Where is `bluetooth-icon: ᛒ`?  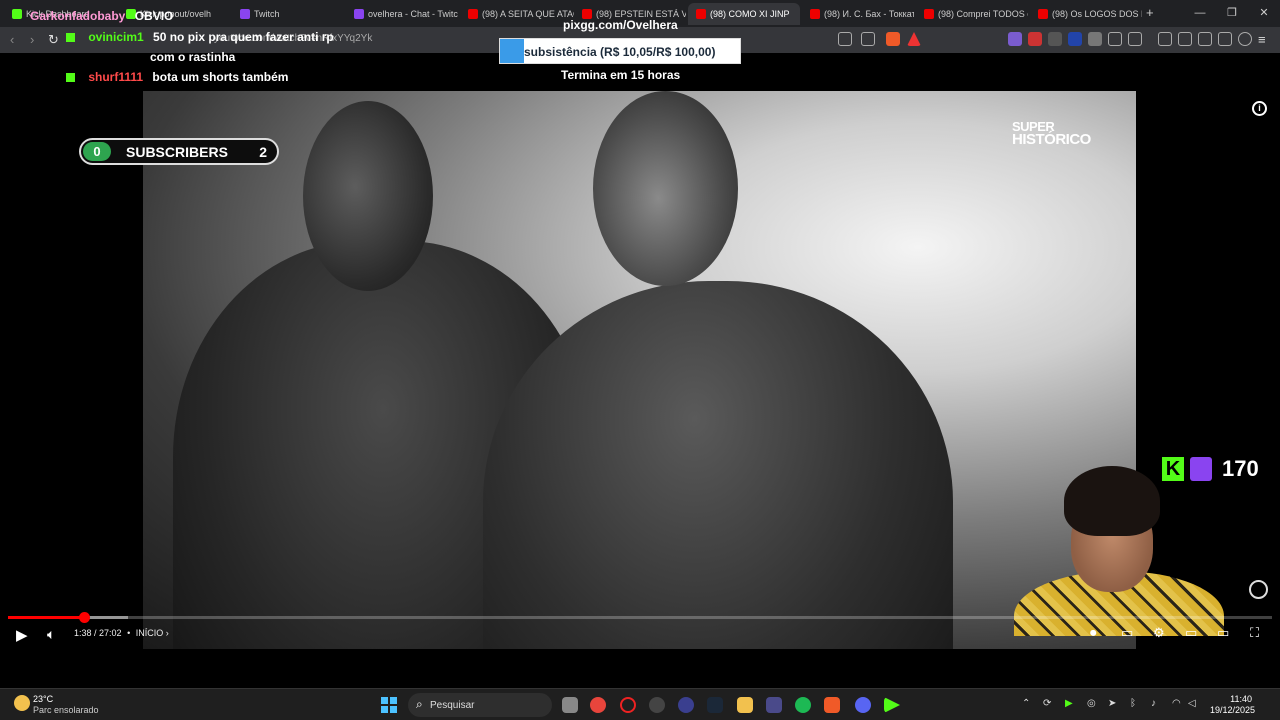
bluetooth-icon: ᛒ is located at coordinates (1133, 703).